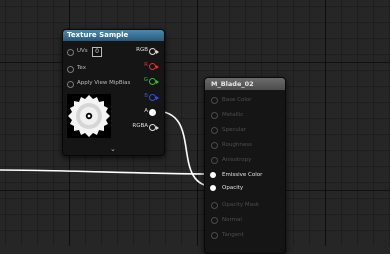  I want to click on uvs-value-field: 0, so click(97, 52).